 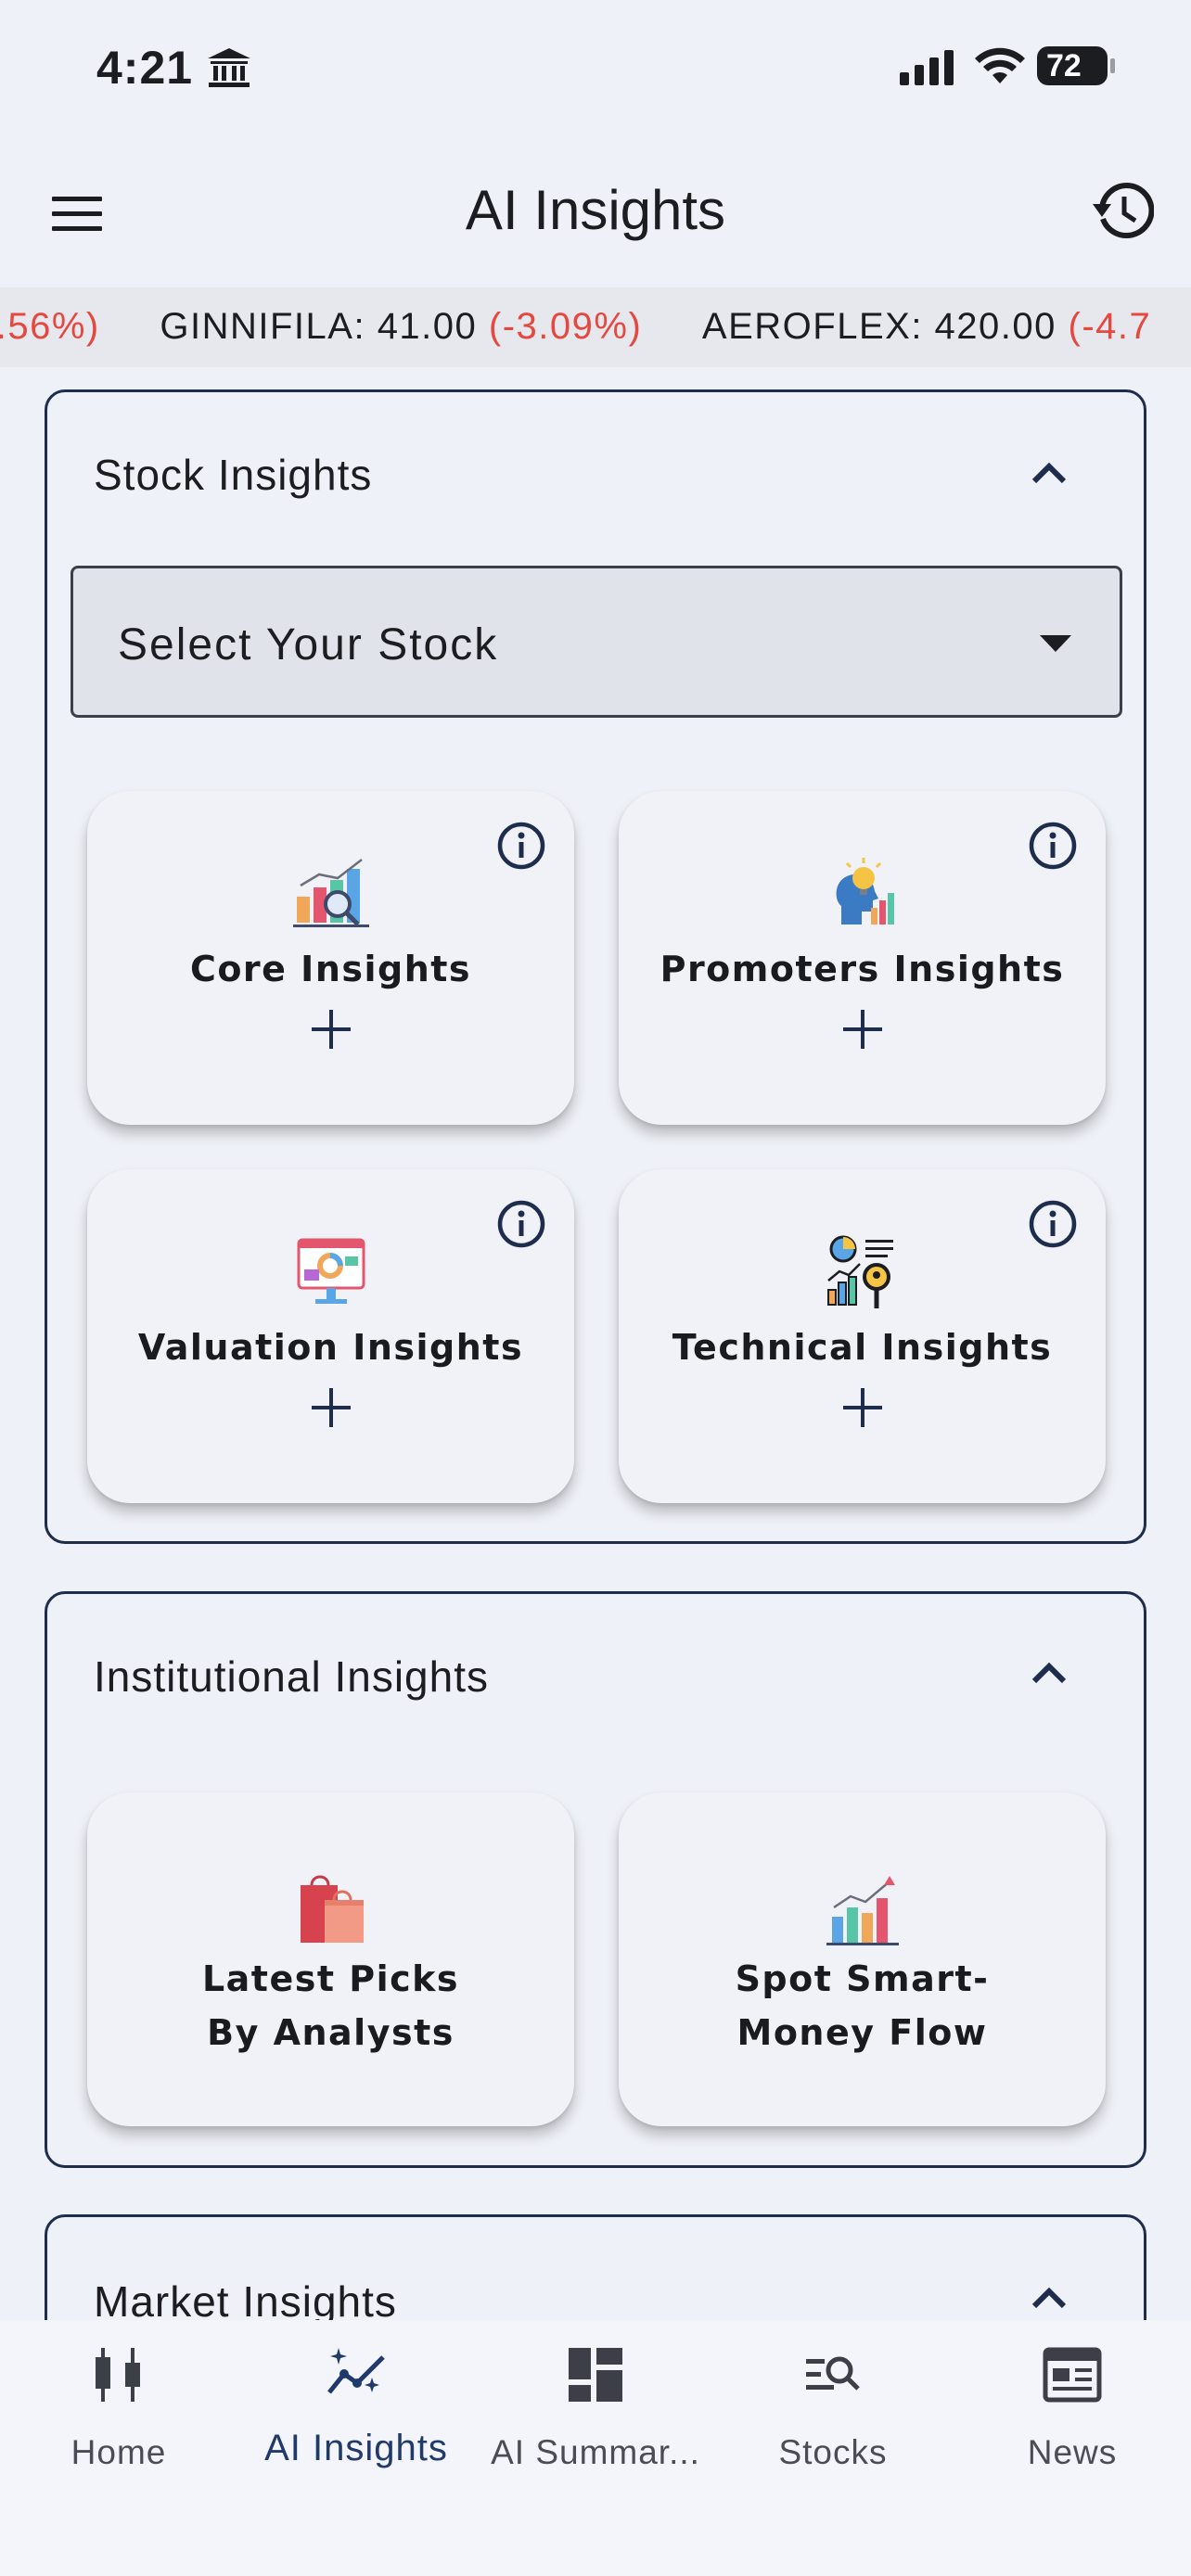 What do you see at coordinates (330, 969) in the screenshot?
I see `card-title: Core Insights` at bounding box center [330, 969].